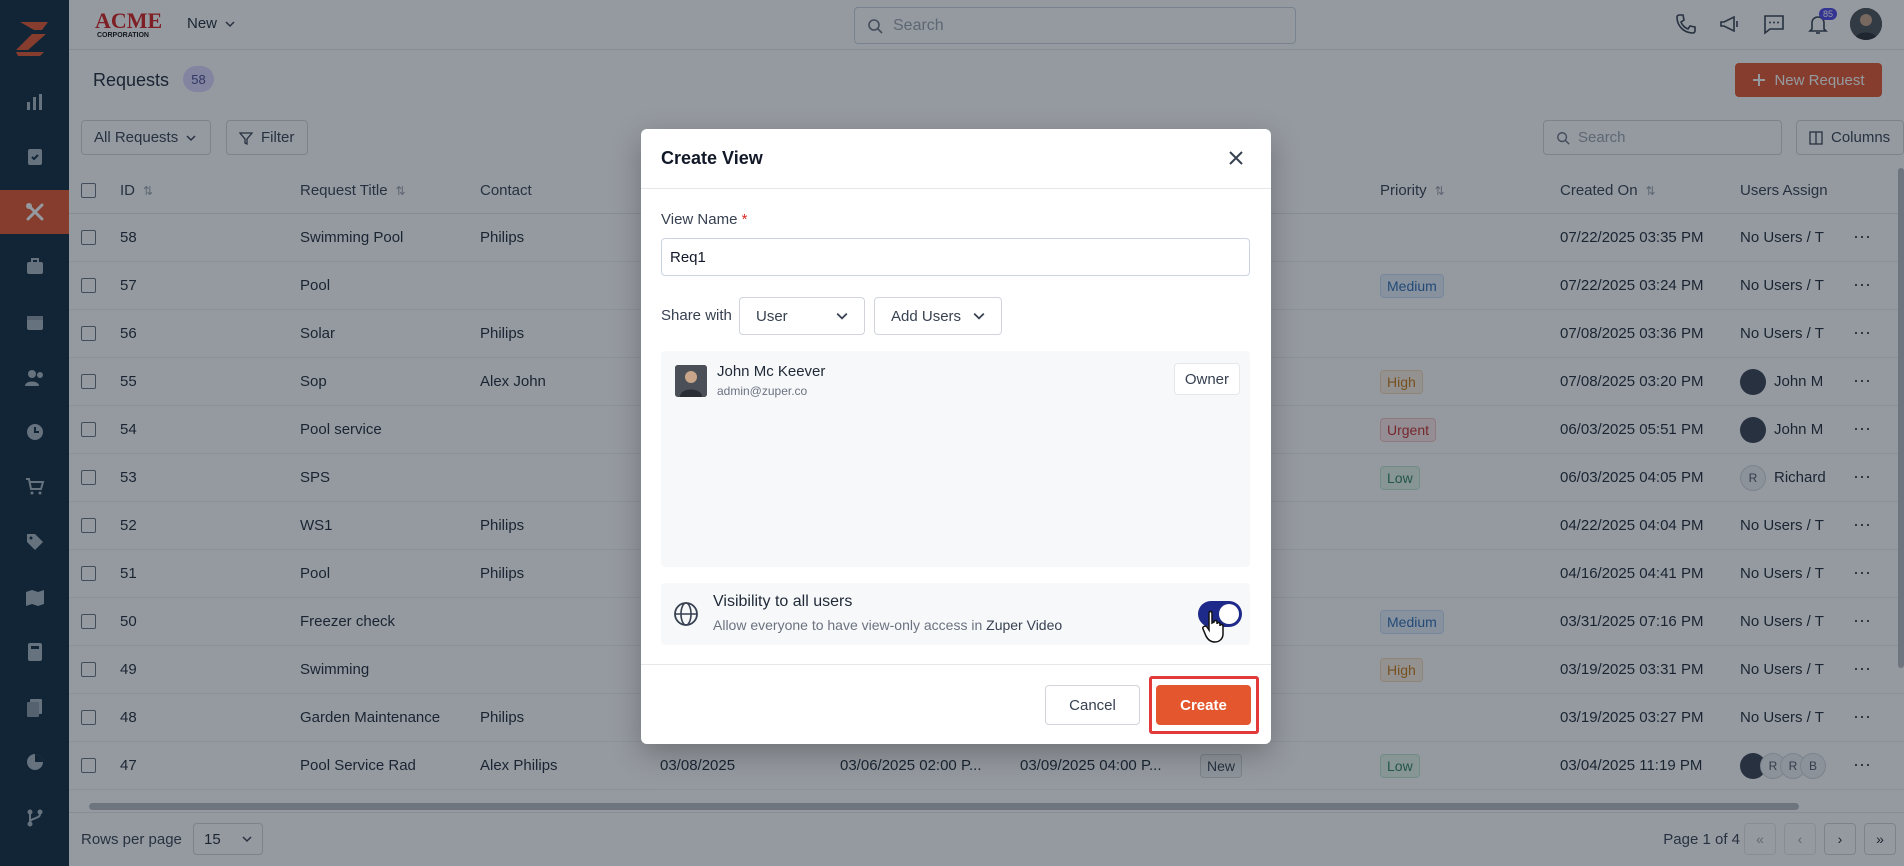 This screenshot has height=866, width=1904. Describe the element at coordinates (744, 219) in the screenshot. I see `required-mark: *` at that location.